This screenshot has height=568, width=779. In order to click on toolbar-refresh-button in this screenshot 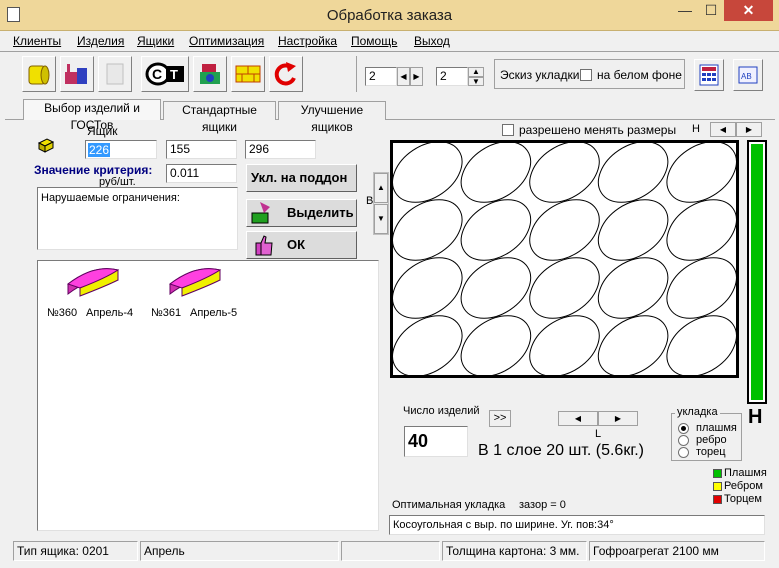, I will do `click(286, 74)`.